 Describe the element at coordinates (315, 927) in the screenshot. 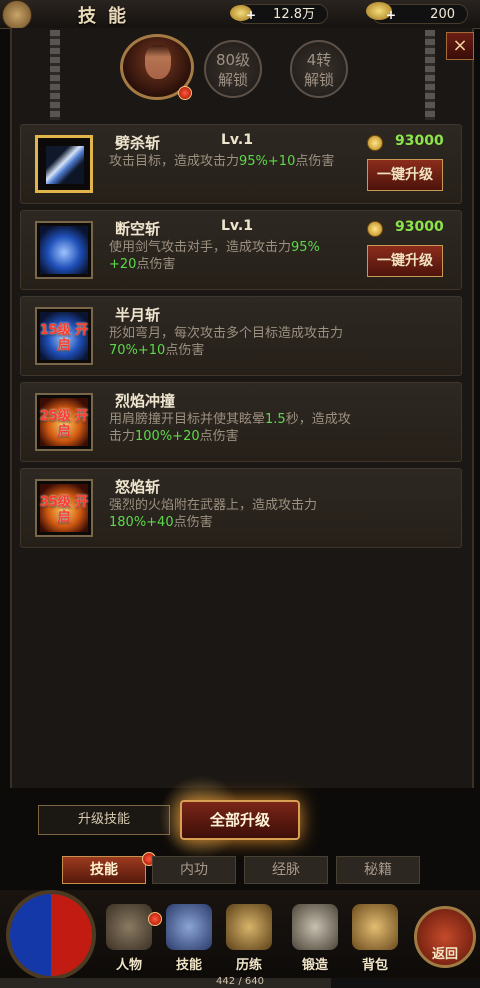

I see `forge-anvil-icon` at that location.